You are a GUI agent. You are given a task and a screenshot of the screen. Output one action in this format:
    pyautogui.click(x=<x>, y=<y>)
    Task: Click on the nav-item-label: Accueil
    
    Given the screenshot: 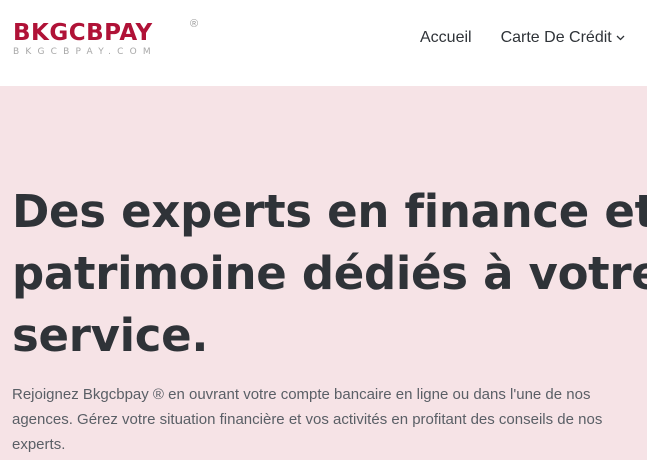 What is the action you would take?
    pyautogui.click(x=446, y=37)
    